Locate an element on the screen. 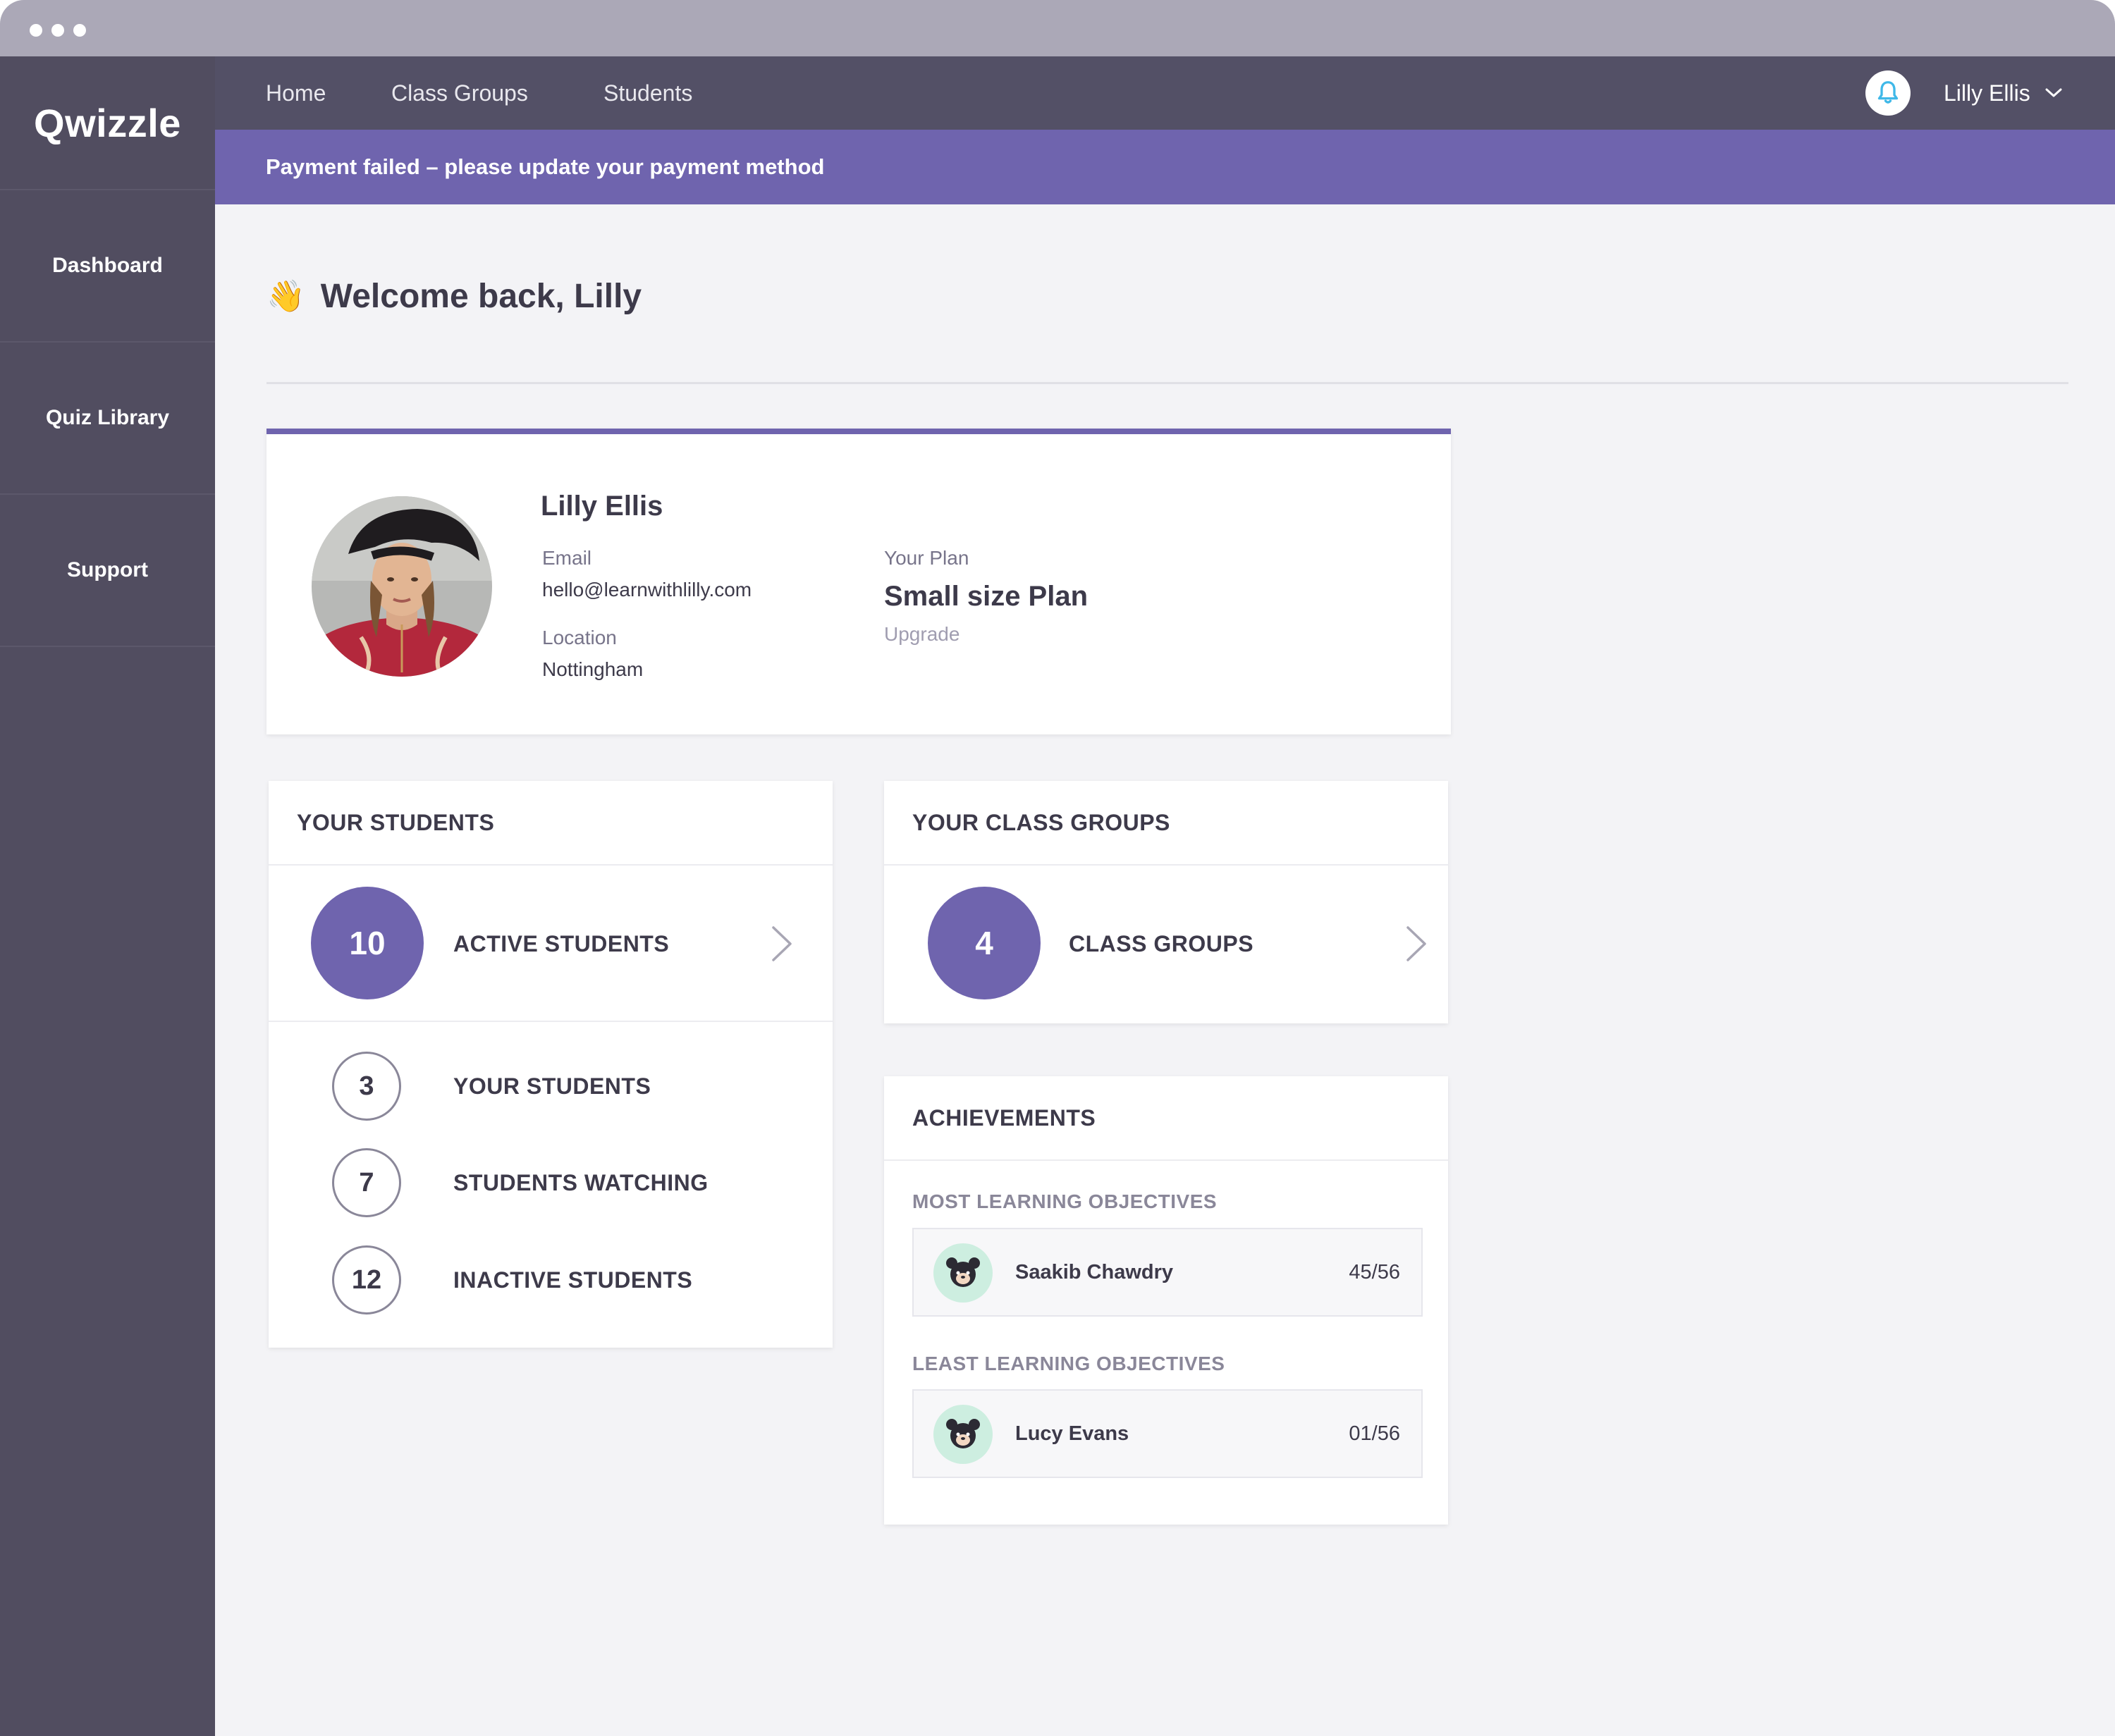 The height and width of the screenshot is (1736, 2115). user-menu: Lilly Ellis is located at coordinates (2003, 93).